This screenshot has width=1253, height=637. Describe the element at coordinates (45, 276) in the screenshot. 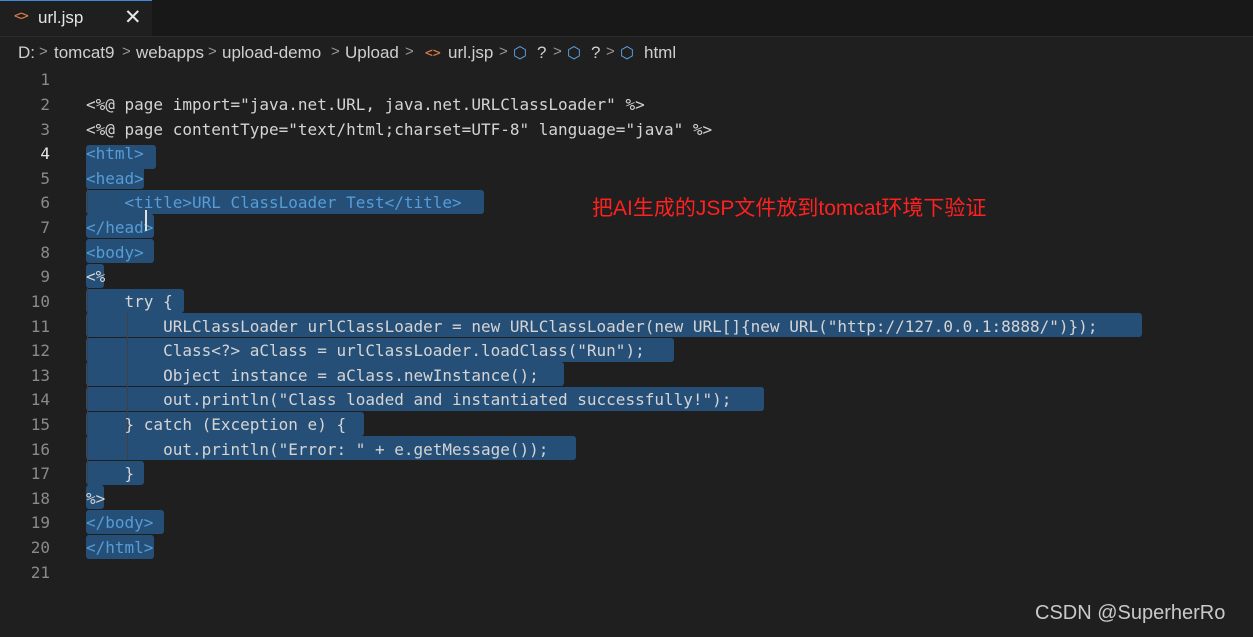

I see `line-number: 9` at that location.